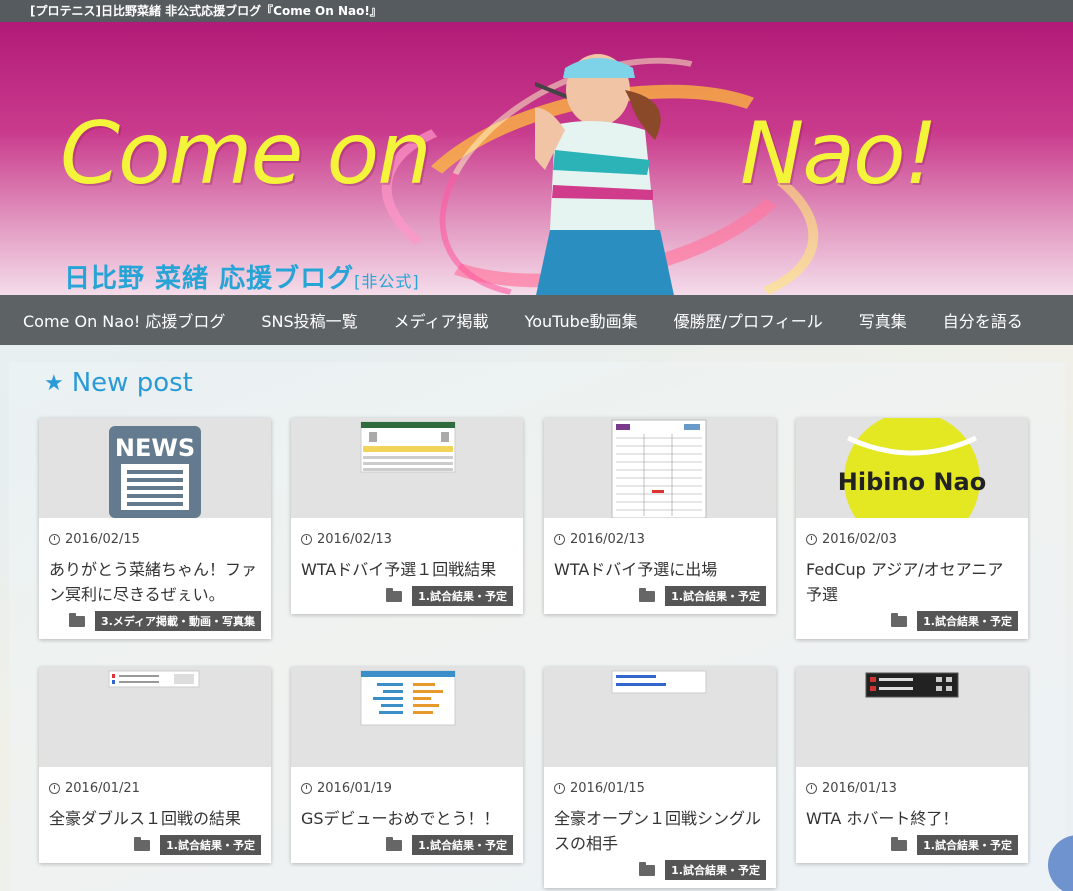 Image resolution: width=1073 pixels, height=891 pixels. I want to click on section-title-text: New post, so click(132, 383).